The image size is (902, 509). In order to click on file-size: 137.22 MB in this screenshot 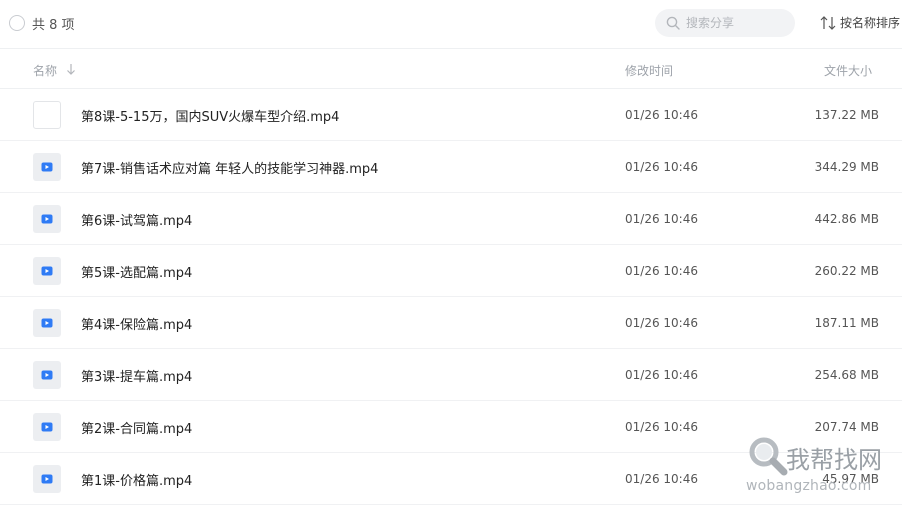, I will do `click(846, 115)`.